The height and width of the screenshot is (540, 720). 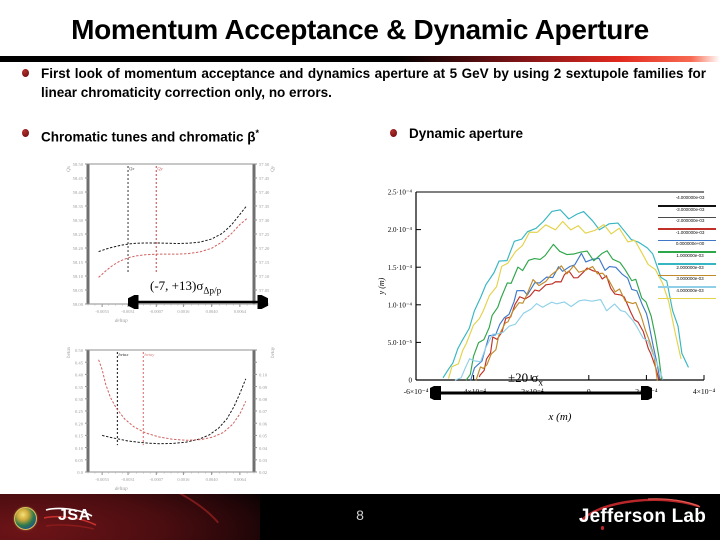 What do you see at coordinates (78, 206) in the screenshot?
I see `y-tick-label: 58.35` at bounding box center [78, 206].